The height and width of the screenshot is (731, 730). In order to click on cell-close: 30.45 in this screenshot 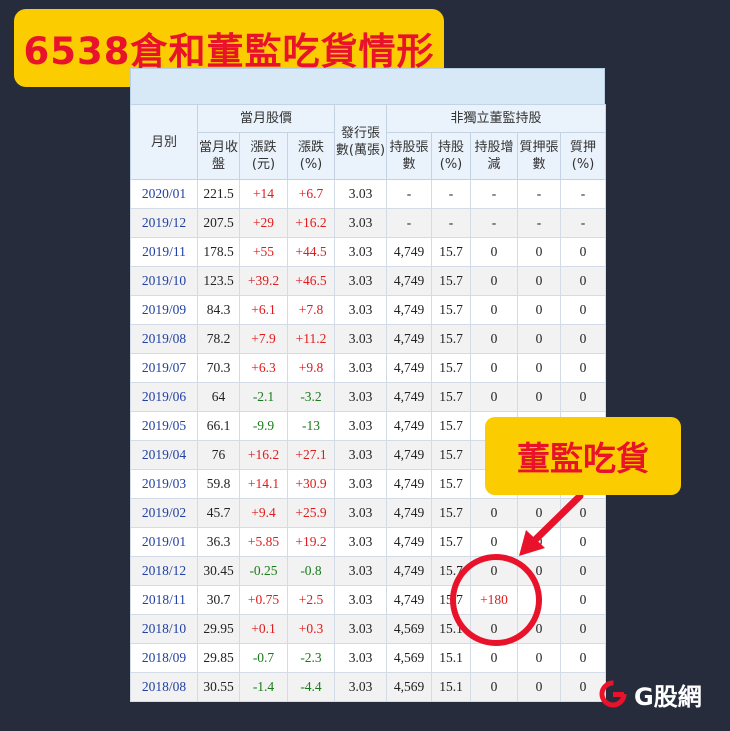, I will do `click(218, 571)`.